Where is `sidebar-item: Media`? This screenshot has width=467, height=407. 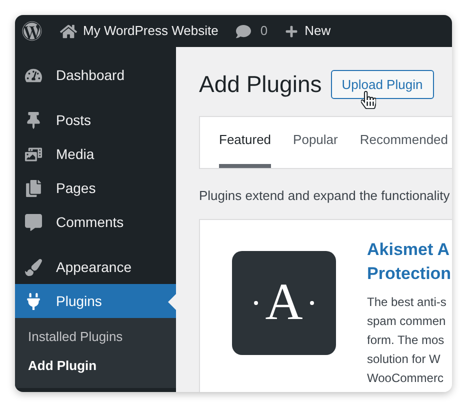 sidebar-item: Media is located at coordinates (95, 154).